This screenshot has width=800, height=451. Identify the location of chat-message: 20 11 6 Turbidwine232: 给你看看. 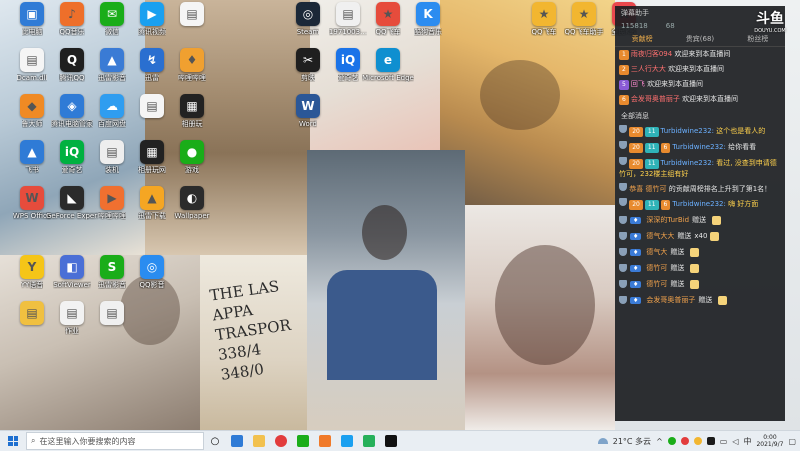
(700, 147).